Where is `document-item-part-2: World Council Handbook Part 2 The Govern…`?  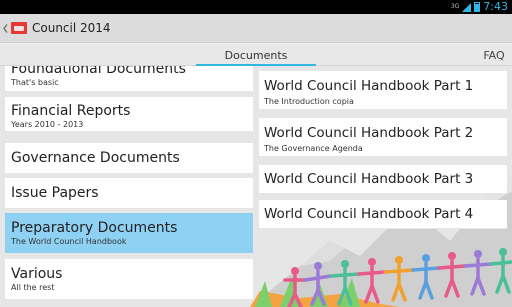
document-item-part-2: World Council Handbook Part 2 The Govern… is located at coordinates (383, 137).